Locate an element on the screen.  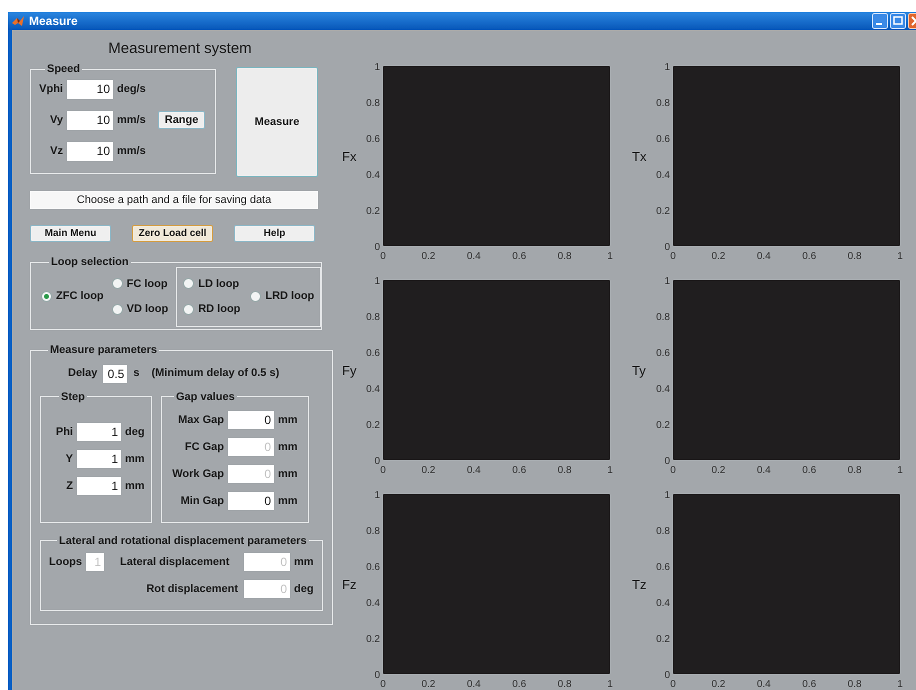
field-label: Loops is located at coordinates (65, 562).